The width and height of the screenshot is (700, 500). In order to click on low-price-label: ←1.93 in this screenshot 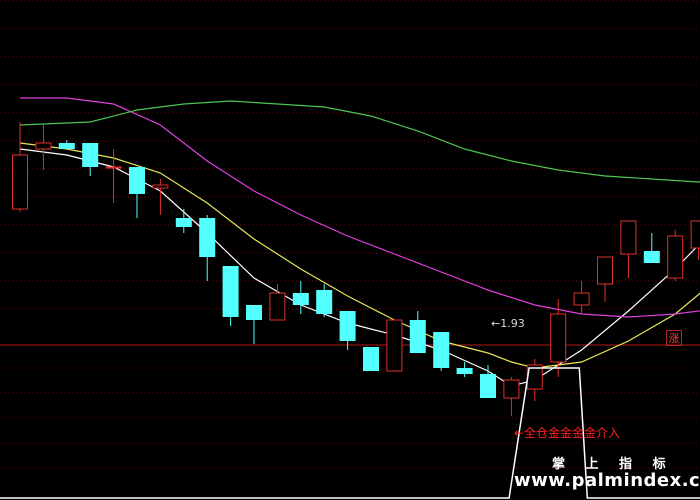, I will do `click(508, 323)`.